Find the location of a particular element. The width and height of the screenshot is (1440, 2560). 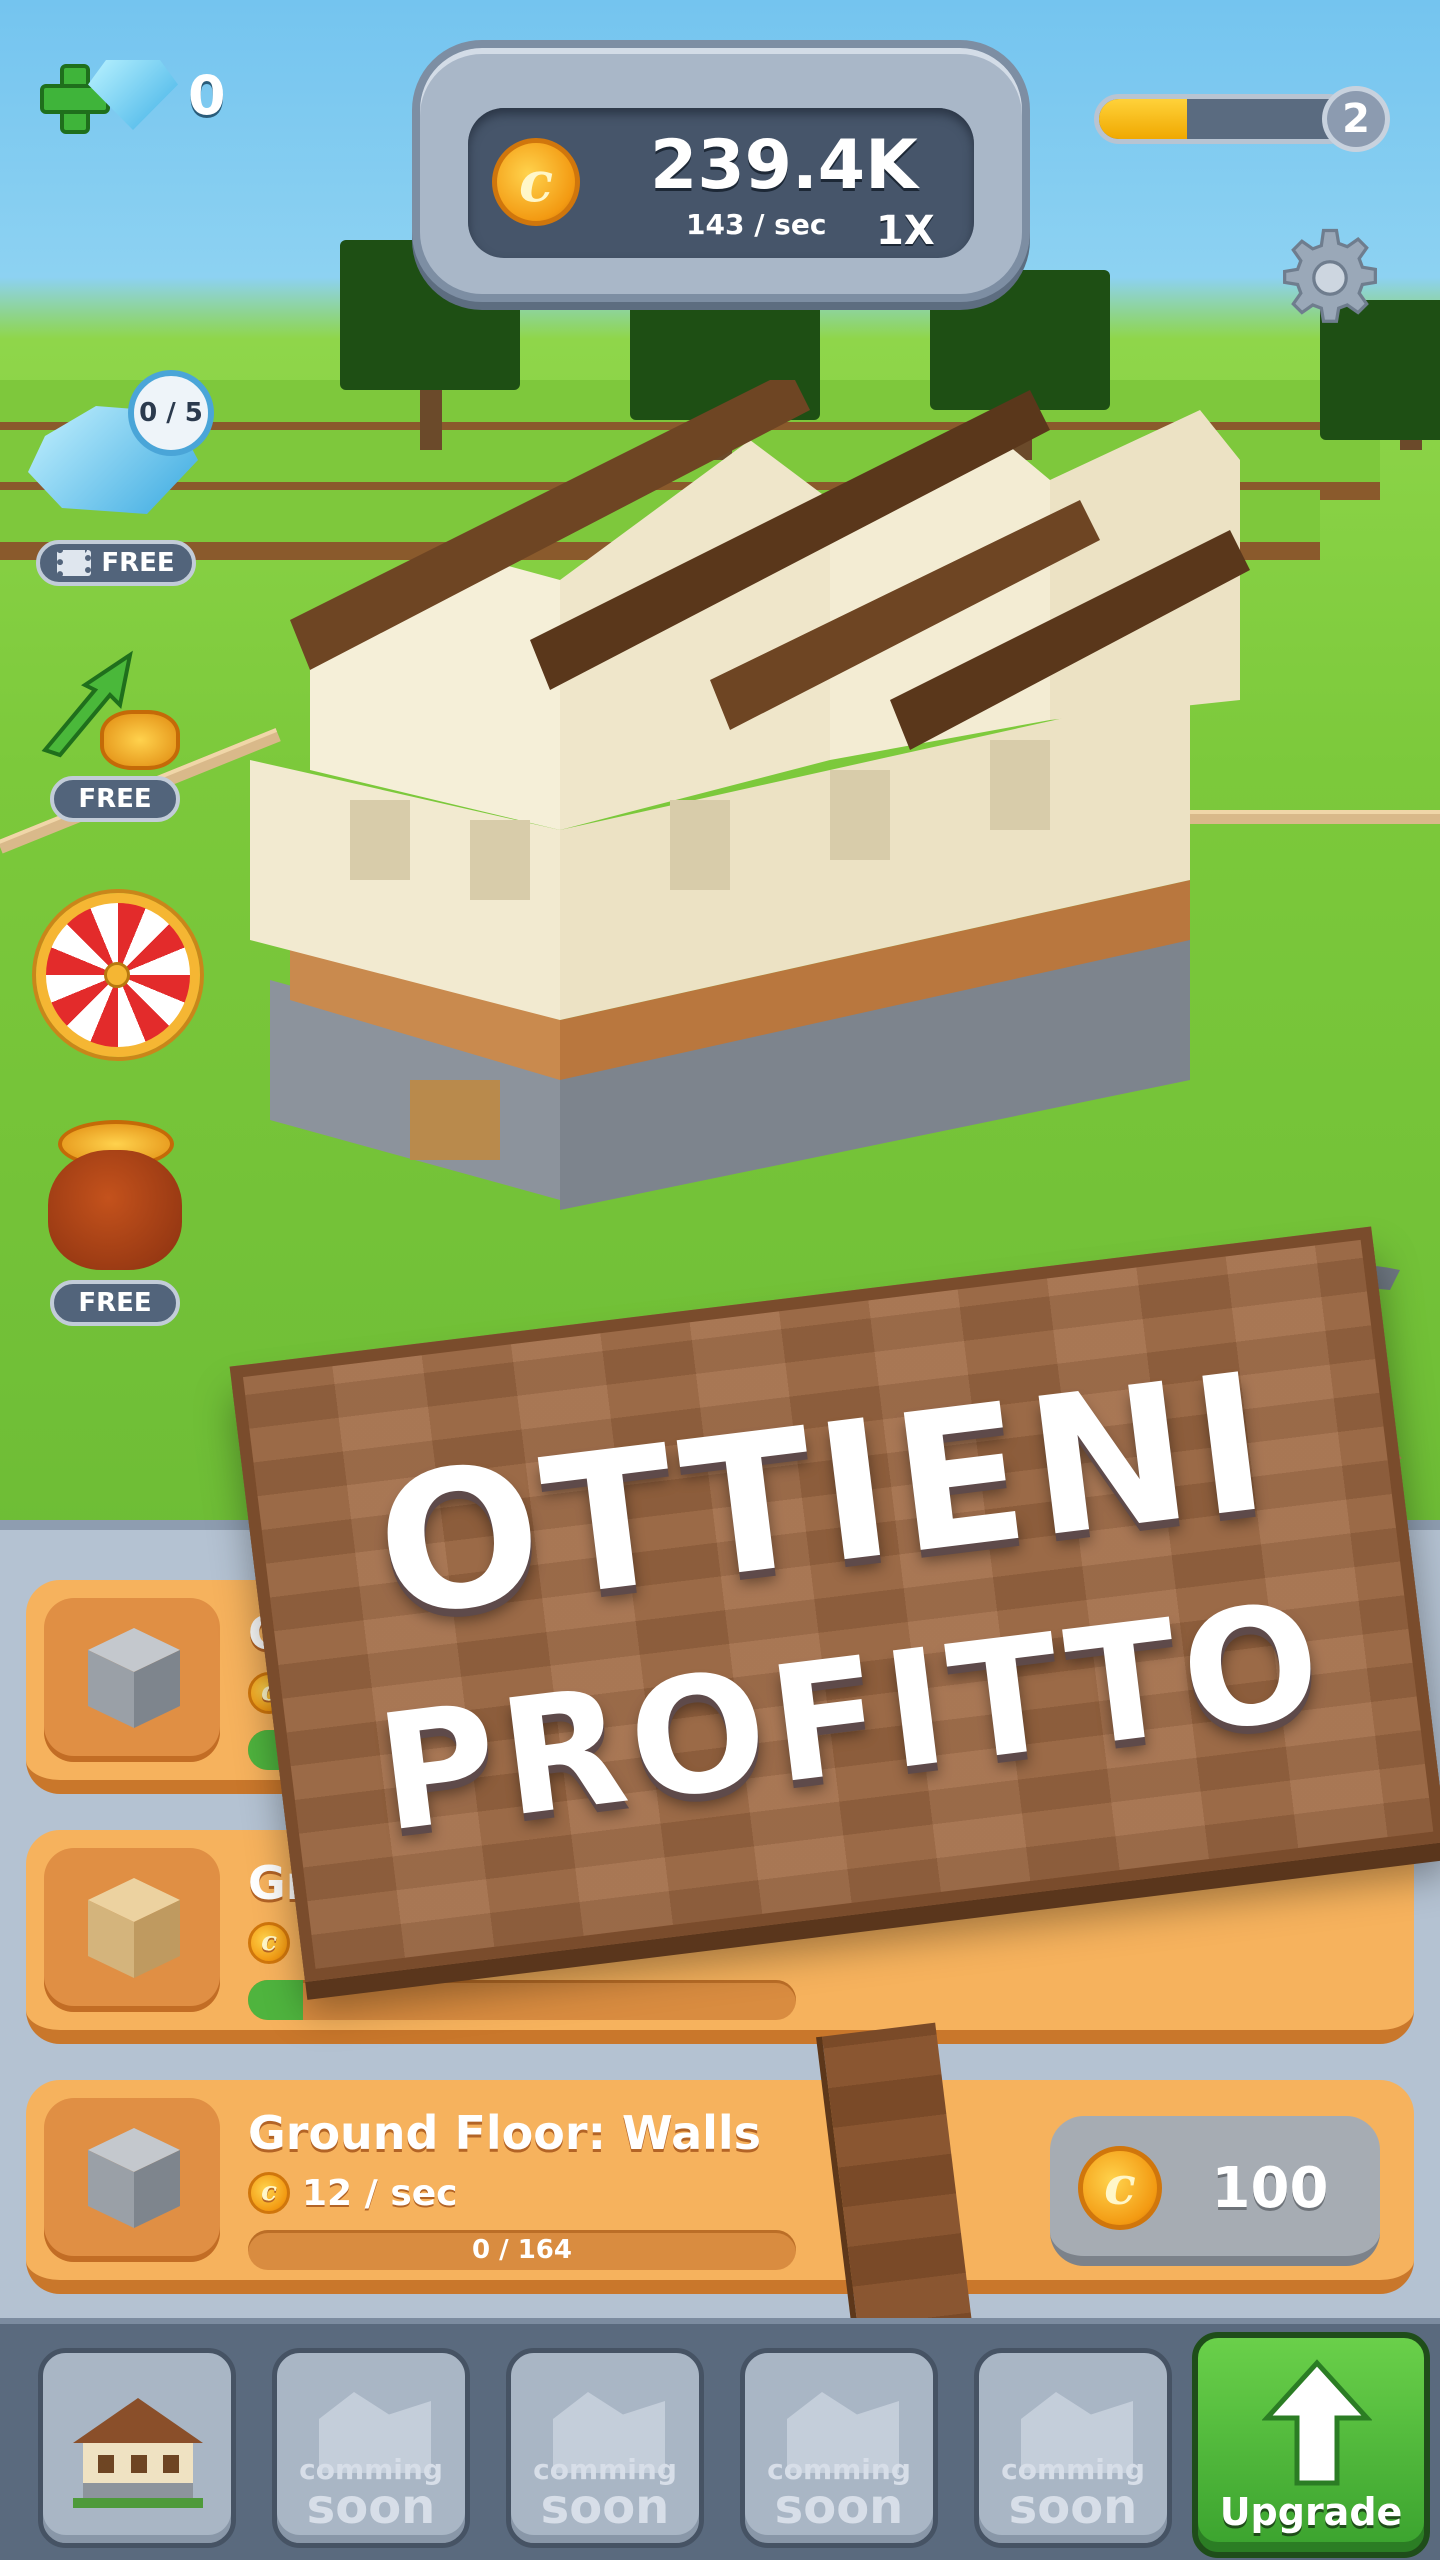

coins-stack-icon is located at coordinates (140, 740).